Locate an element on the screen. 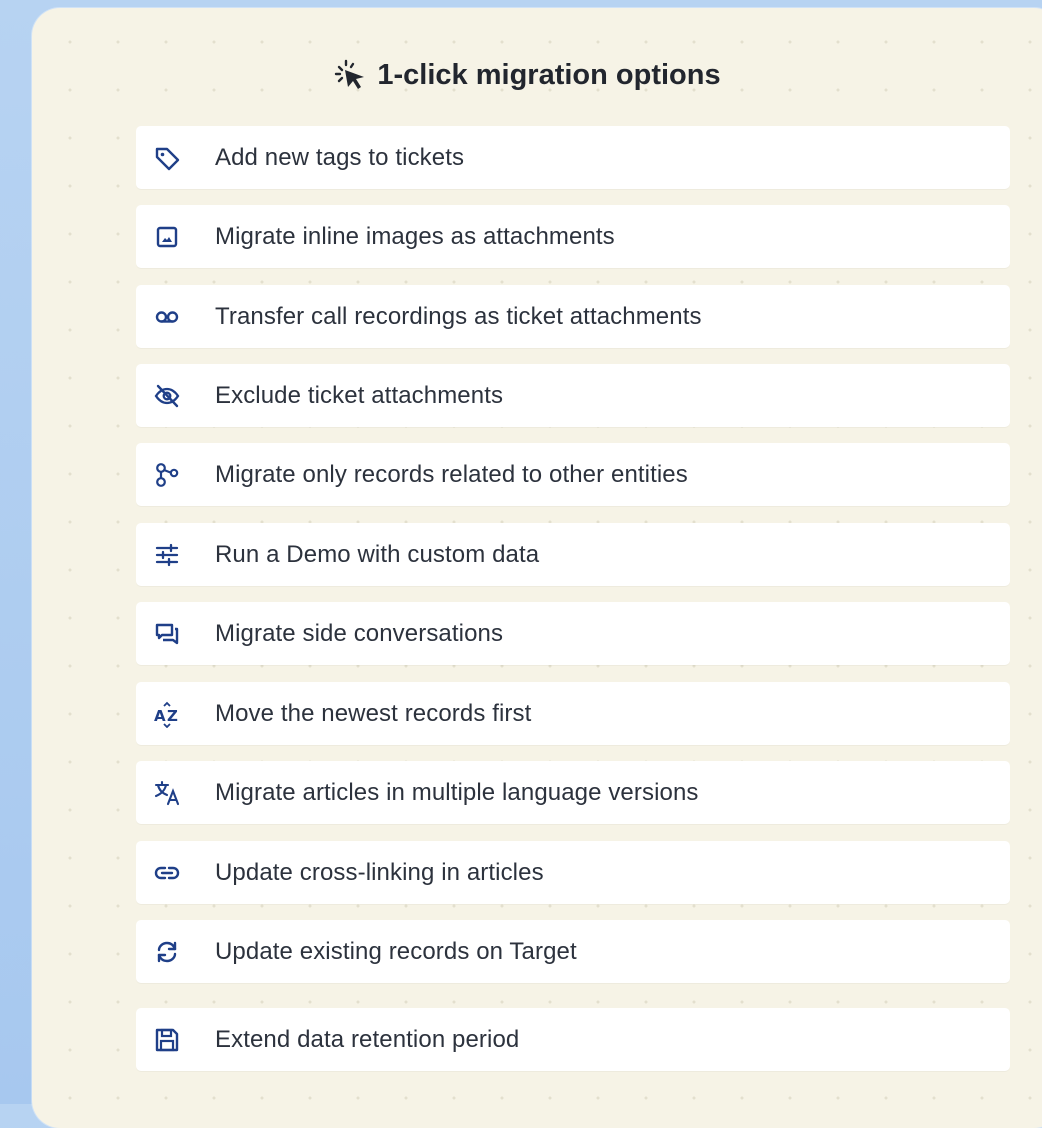  svg-text: Z is located at coordinates (172, 716).